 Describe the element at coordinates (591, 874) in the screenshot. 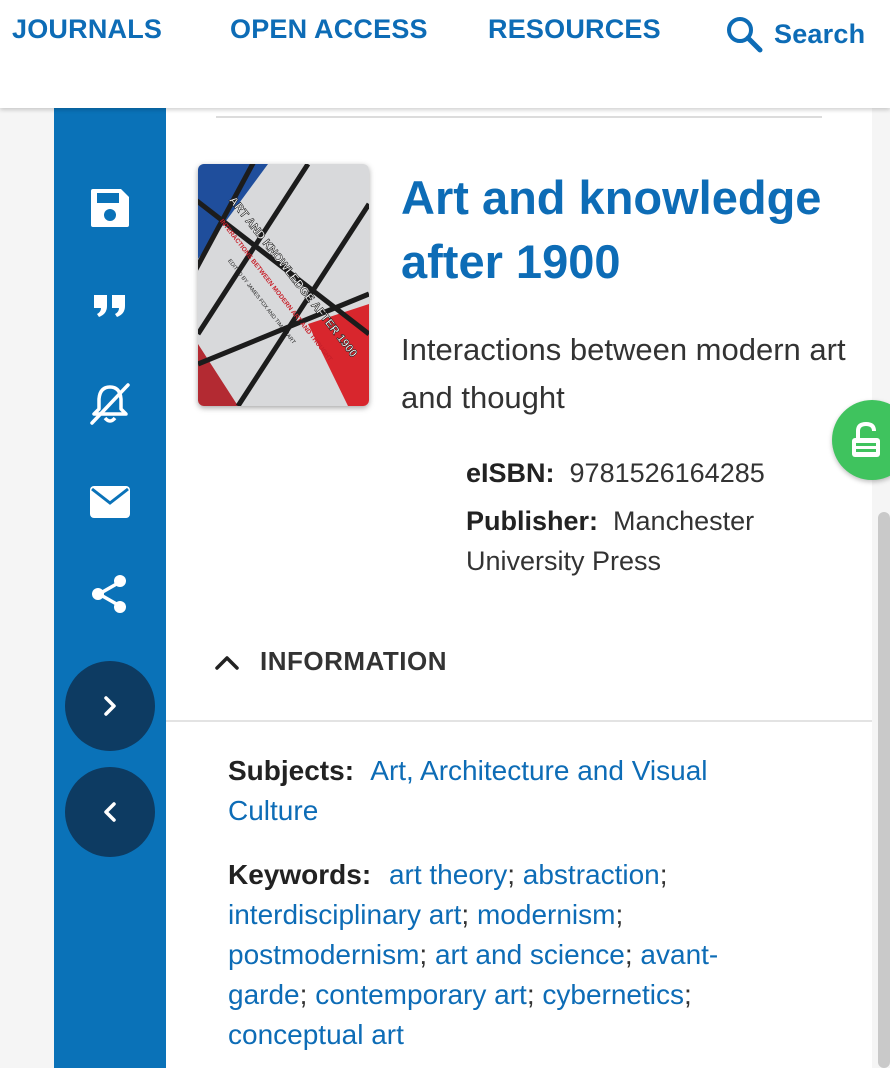

I see `keyword-link: abstraction` at that location.